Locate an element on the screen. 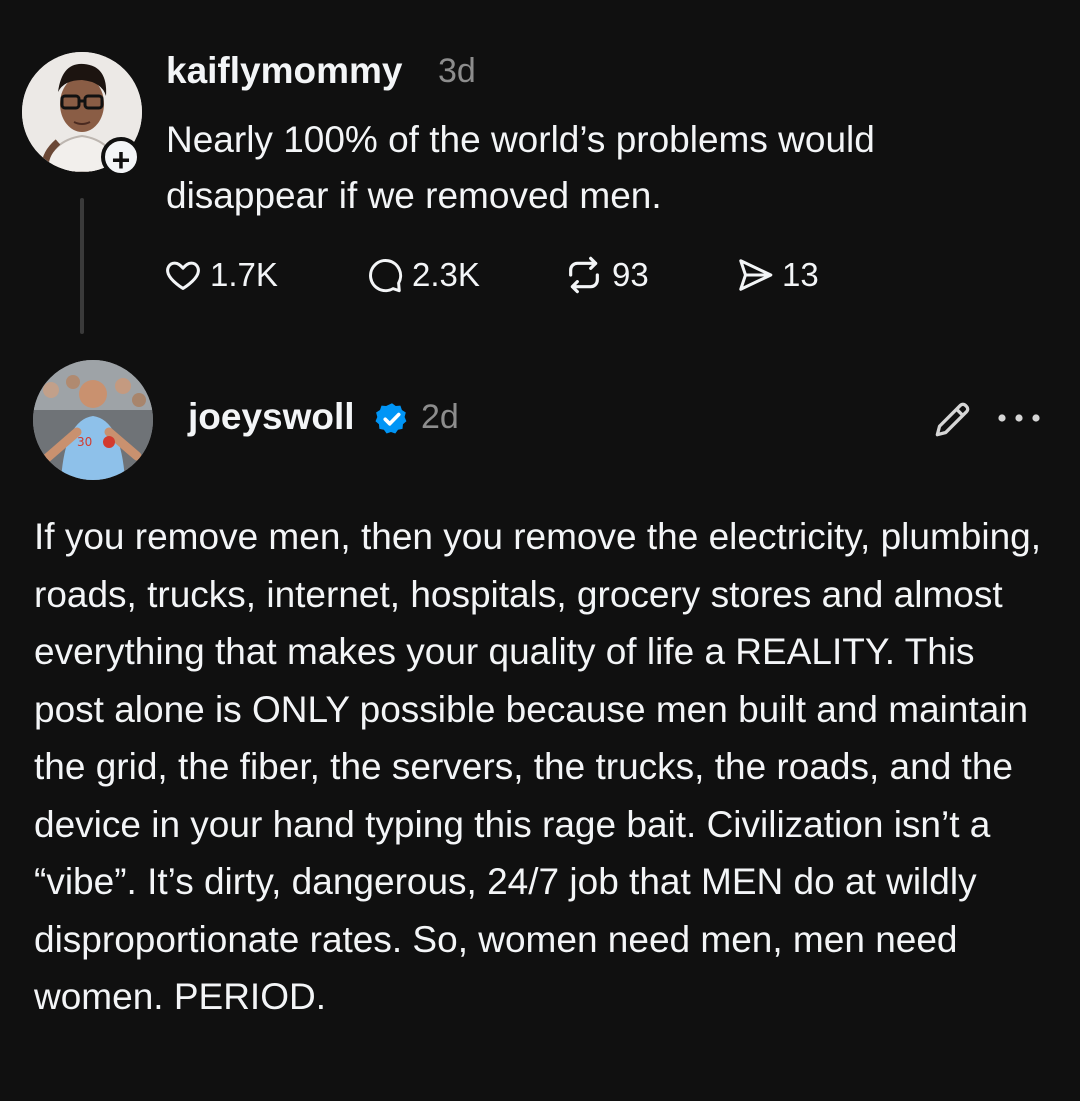  like-count: 1.7K is located at coordinates (244, 274).